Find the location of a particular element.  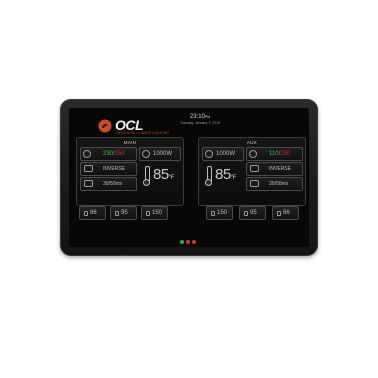

main-preset-button-3: 150 is located at coordinates (154, 213).